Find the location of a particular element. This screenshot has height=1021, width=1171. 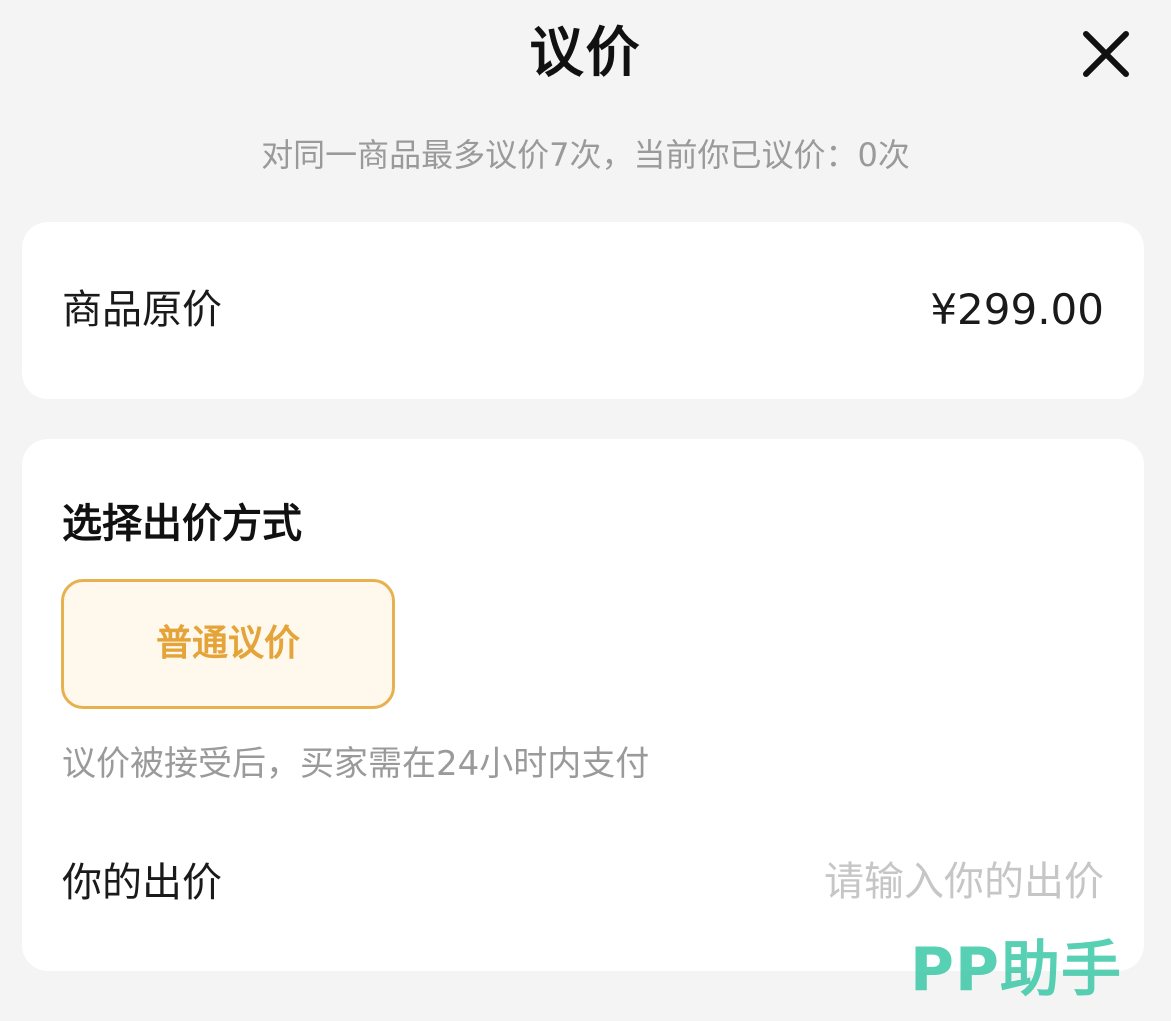

offer-method-description: 议价被接受后，买家需在24小时内支付 is located at coordinates (356, 764).